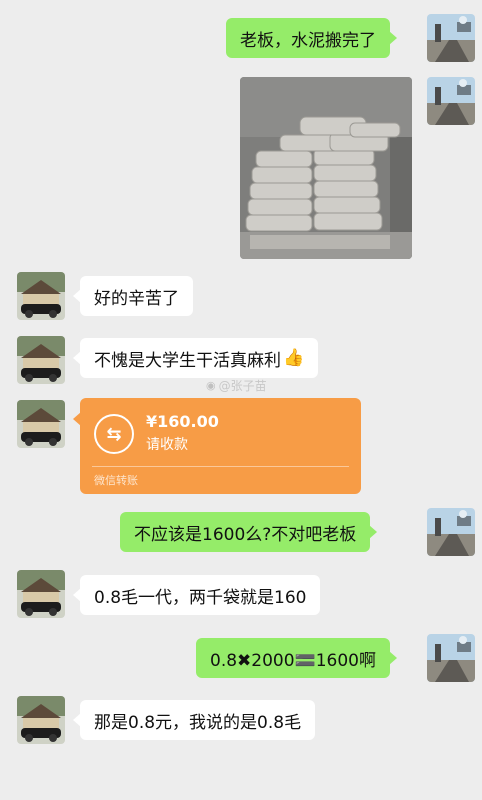 This screenshot has height=800, width=482. Describe the element at coordinates (196, 595) in the screenshot. I see `message-bubble-explanation: 0.8毛一代，两千袋就是160` at that location.